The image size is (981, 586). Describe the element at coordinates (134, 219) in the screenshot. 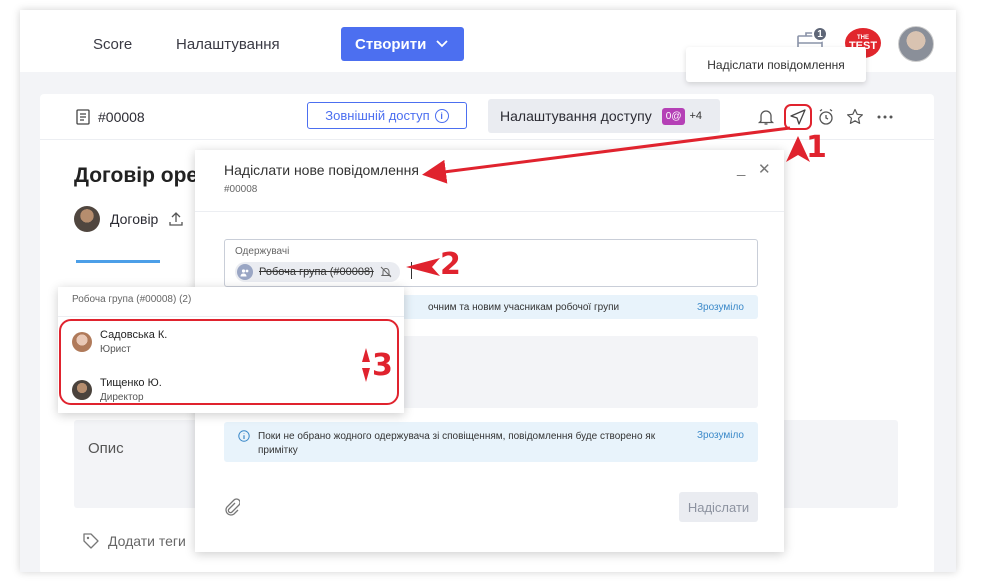

I see `document-type: Договір` at that location.